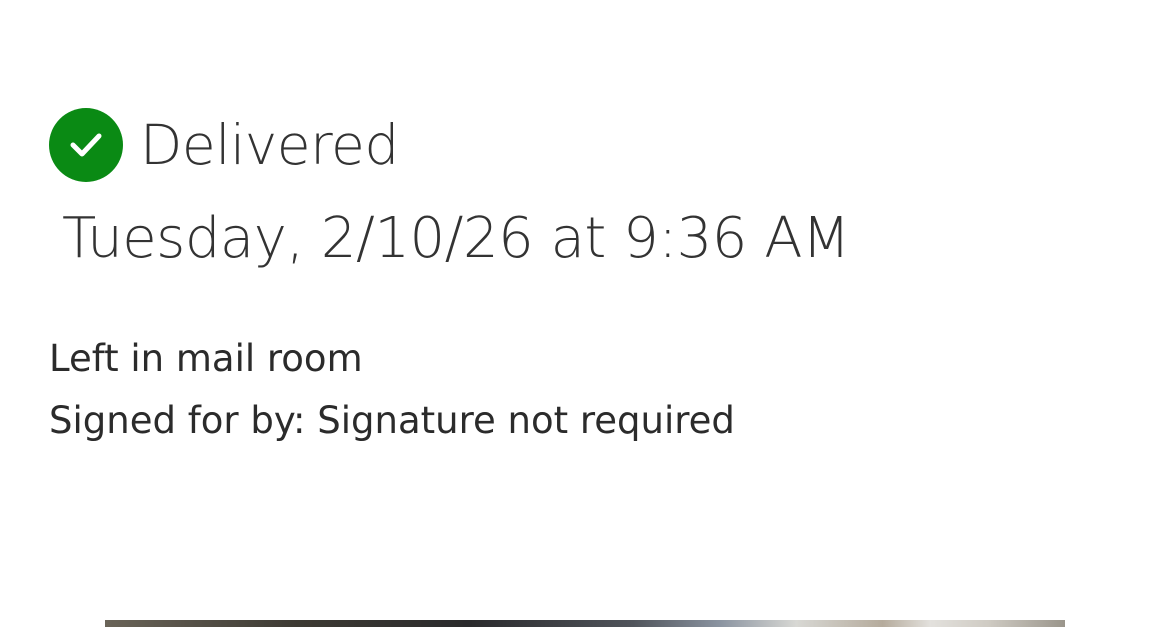 Image resolution: width=1170 pixels, height=627 pixels. What do you see at coordinates (269, 144) in the screenshot?
I see `status-label: Delivered` at bounding box center [269, 144].